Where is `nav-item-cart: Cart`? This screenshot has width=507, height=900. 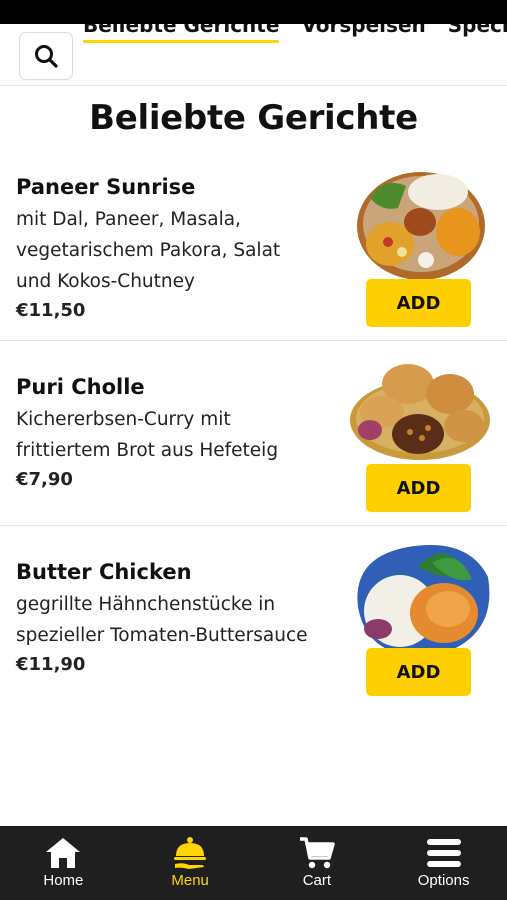
nav-item-cart: Cart is located at coordinates (317, 863).